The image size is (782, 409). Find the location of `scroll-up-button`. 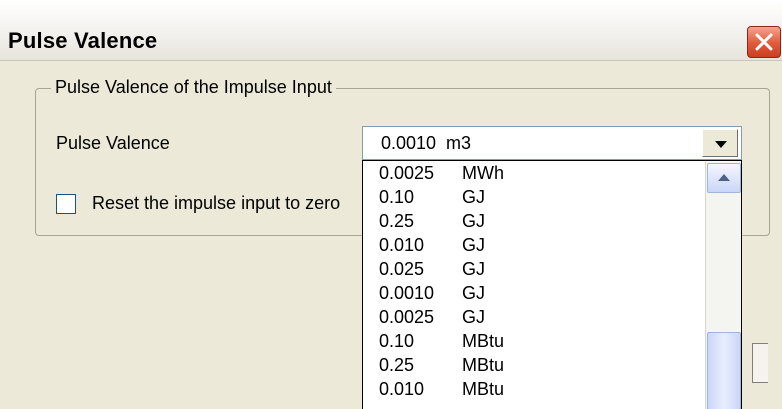

scroll-up-button is located at coordinates (724, 178).